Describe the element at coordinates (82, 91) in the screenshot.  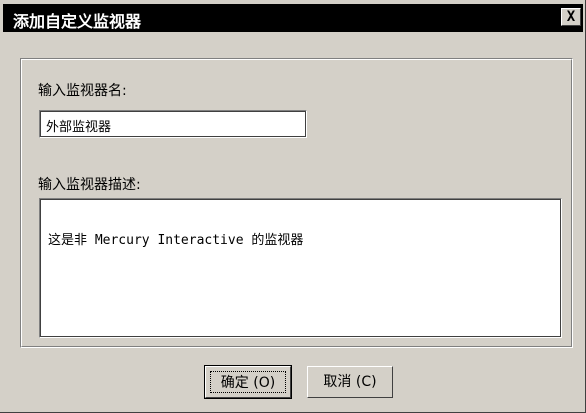
I see `monitor-name-label: 输入监视器名:` at that location.